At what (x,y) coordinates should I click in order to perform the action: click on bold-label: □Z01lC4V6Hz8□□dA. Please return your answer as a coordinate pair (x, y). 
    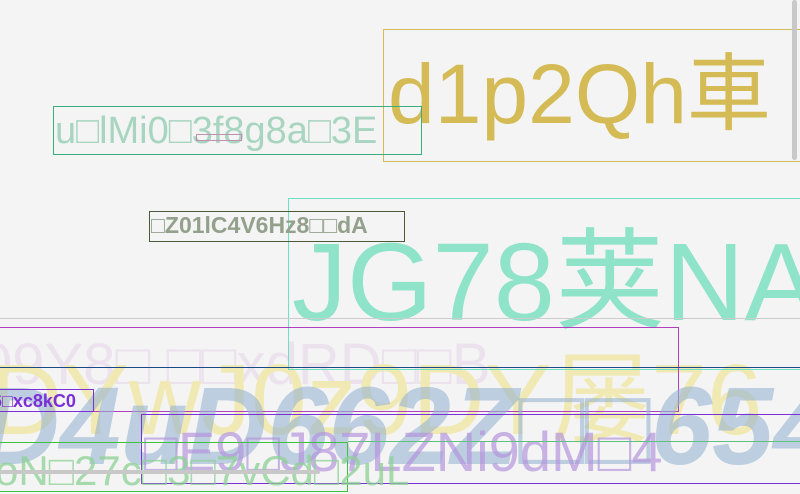
    Looking at the image, I should click on (259, 225).